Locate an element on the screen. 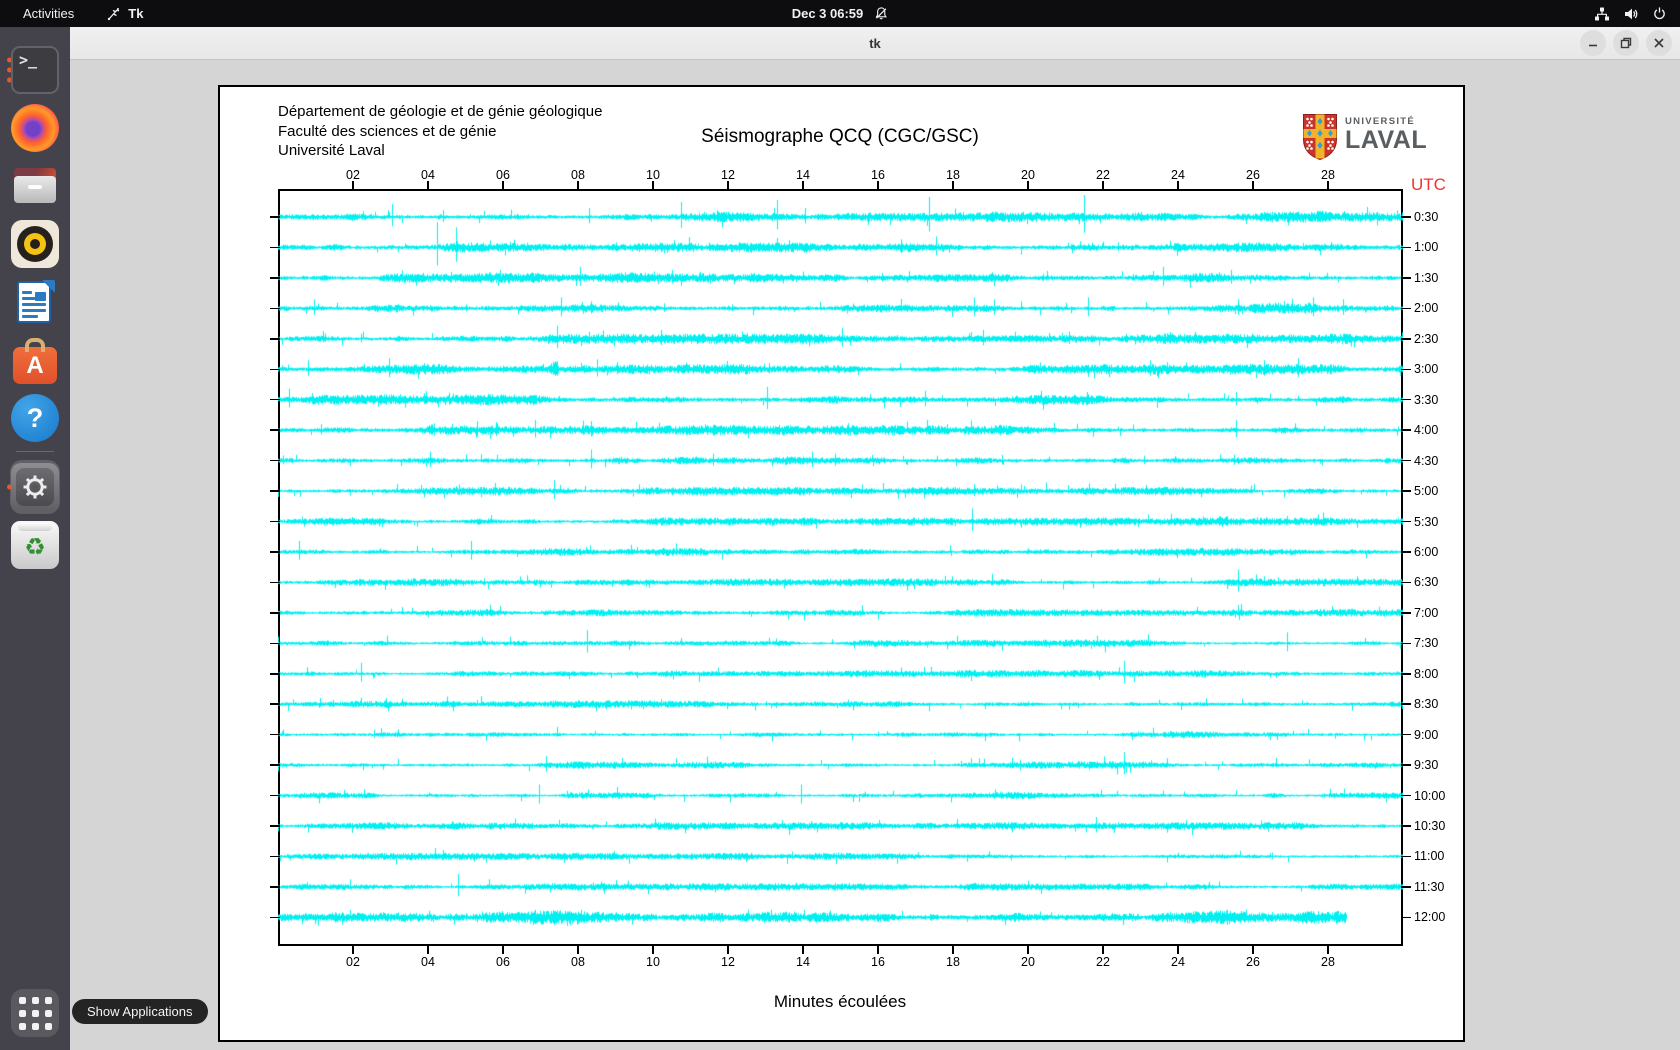 The height and width of the screenshot is (1050, 1680). institution-line-3: Université Laval is located at coordinates (331, 150).